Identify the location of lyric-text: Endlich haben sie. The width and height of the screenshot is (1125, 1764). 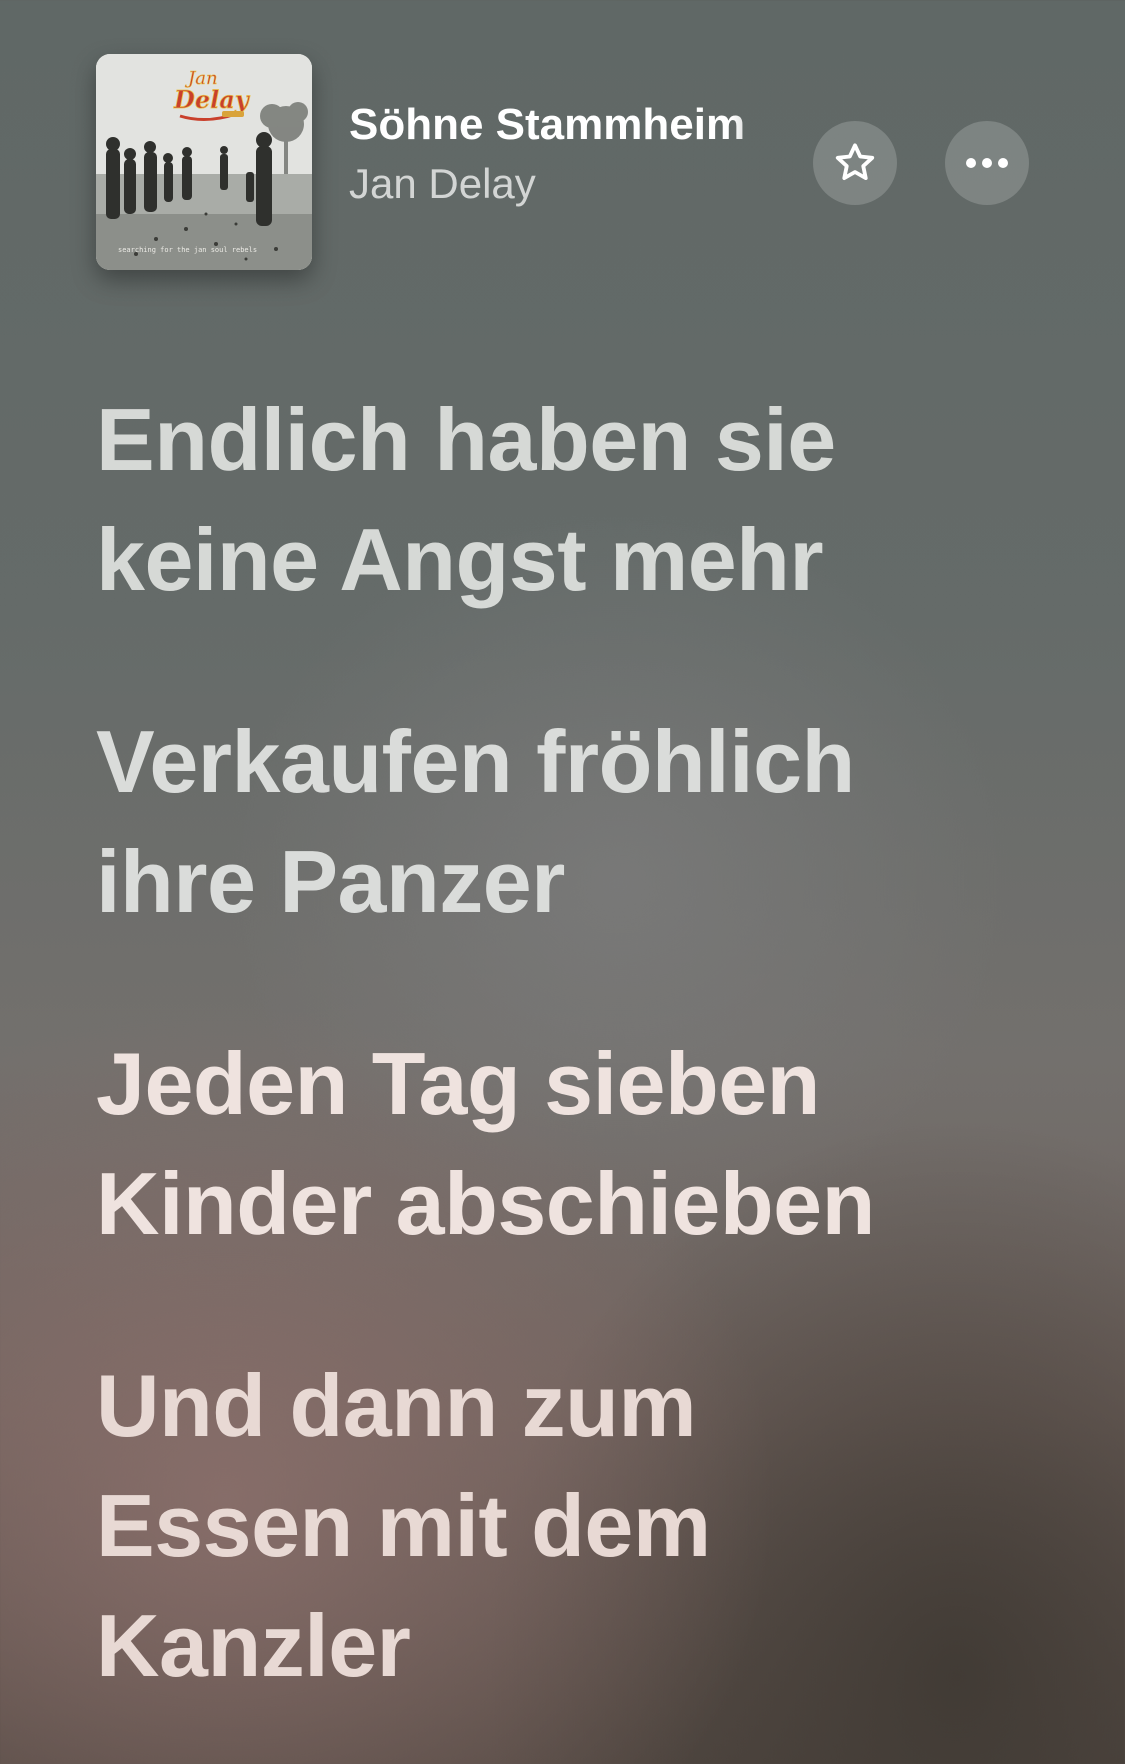
(466, 439).